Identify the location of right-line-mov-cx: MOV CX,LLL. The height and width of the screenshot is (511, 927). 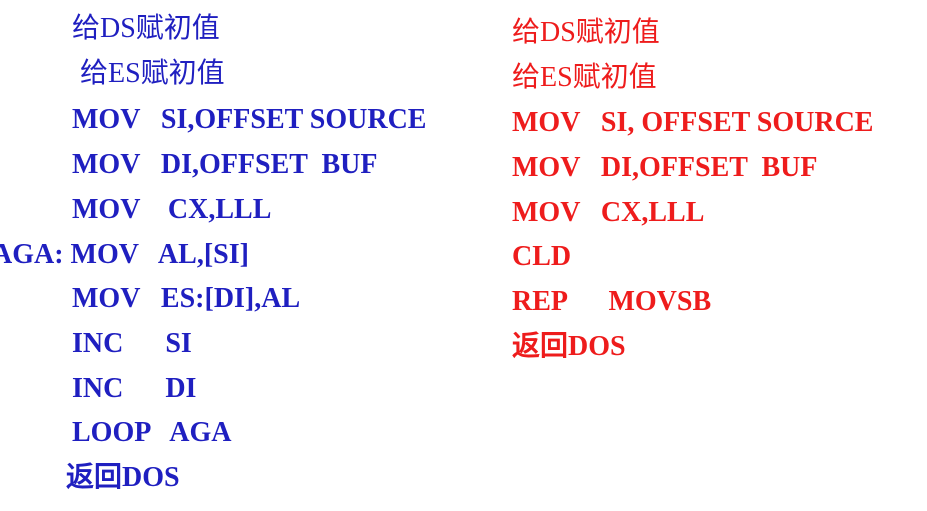
(608, 212).